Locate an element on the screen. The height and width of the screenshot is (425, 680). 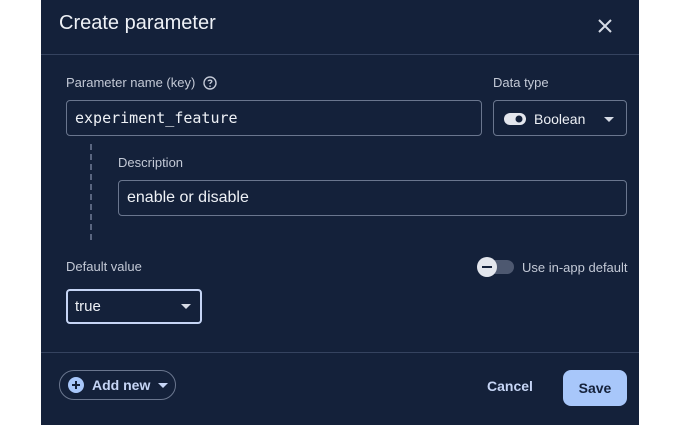
data-type-label: Data type is located at coordinates (521, 82).